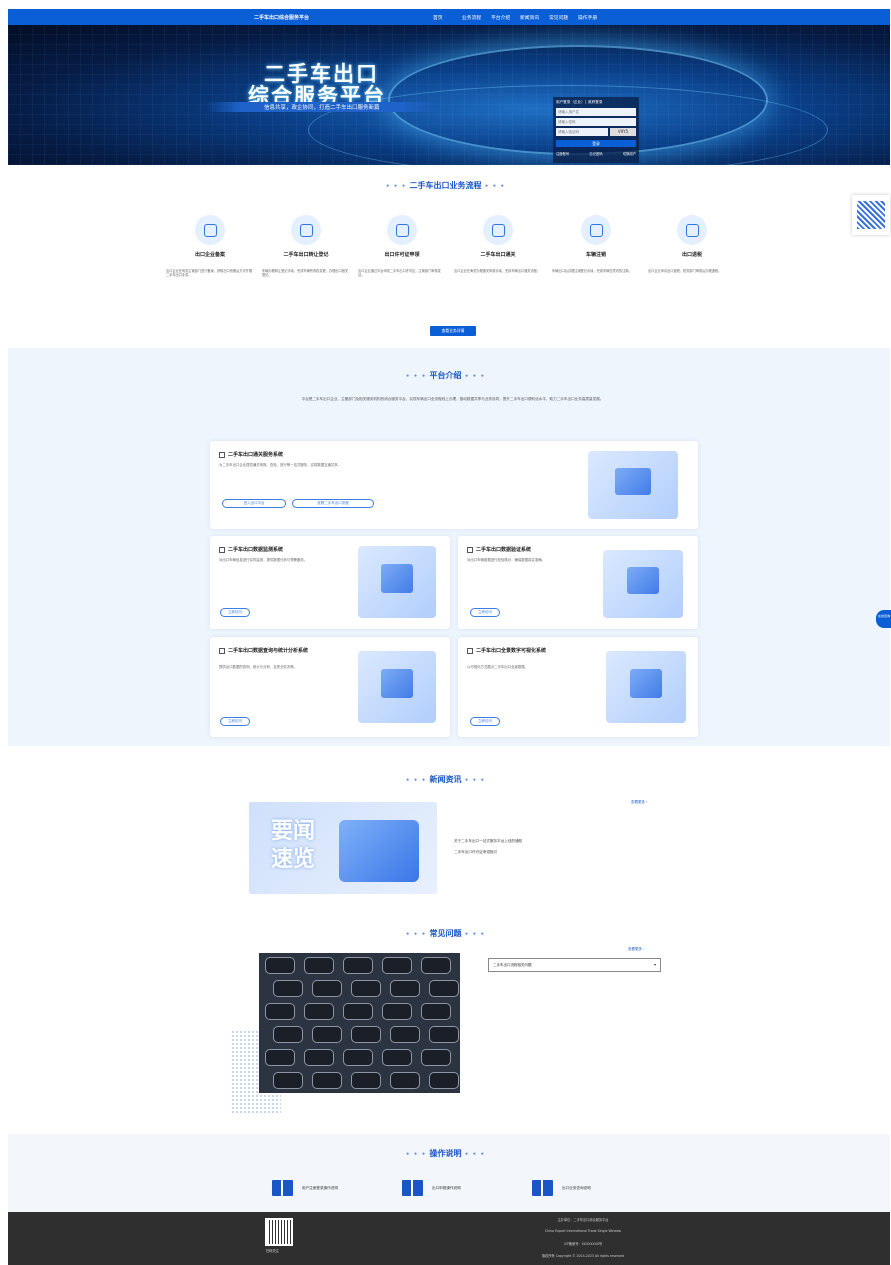  Describe the element at coordinates (209, 273) in the screenshot. I see `step-desc: 出口企业在商务主管部门进行备案，获取出口资格后方可开展二手车出口业务。` at that location.